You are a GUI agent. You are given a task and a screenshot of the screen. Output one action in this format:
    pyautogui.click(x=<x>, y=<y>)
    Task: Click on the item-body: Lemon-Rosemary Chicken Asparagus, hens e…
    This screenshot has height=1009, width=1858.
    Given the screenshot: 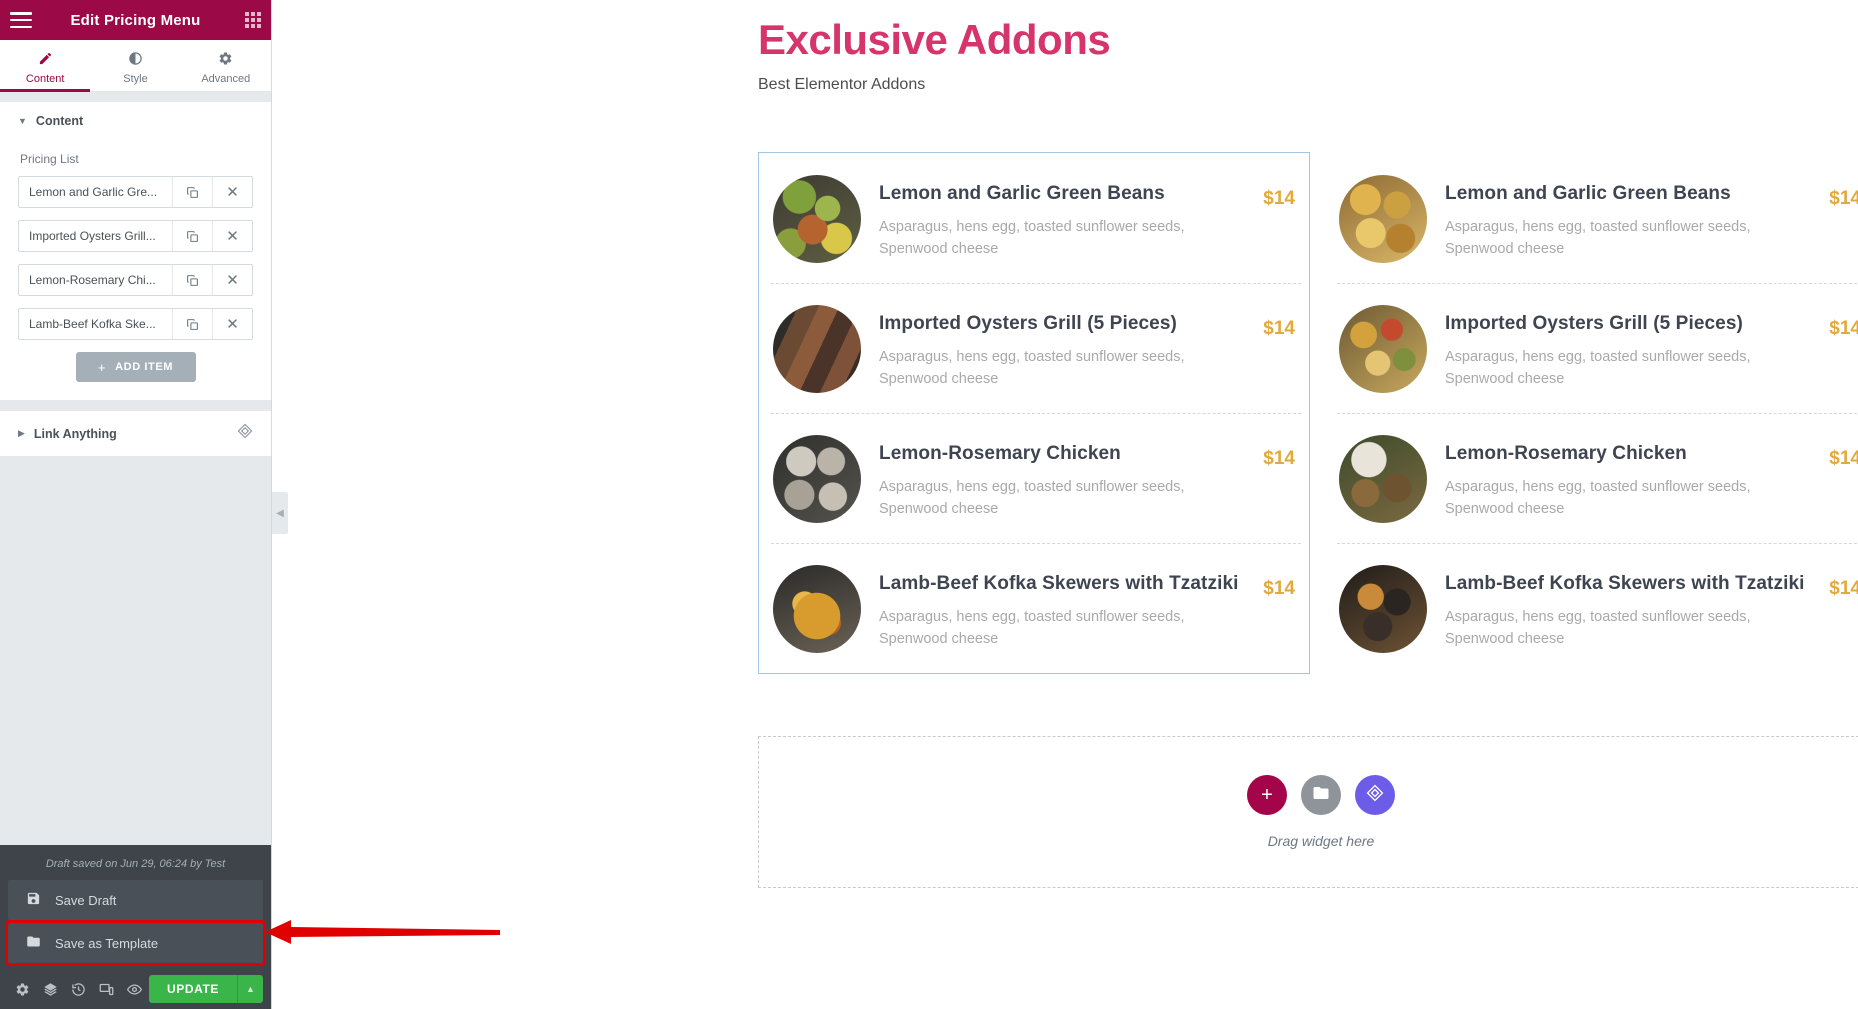 What is the action you would take?
    pyautogui.click(x=1628, y=478)
    